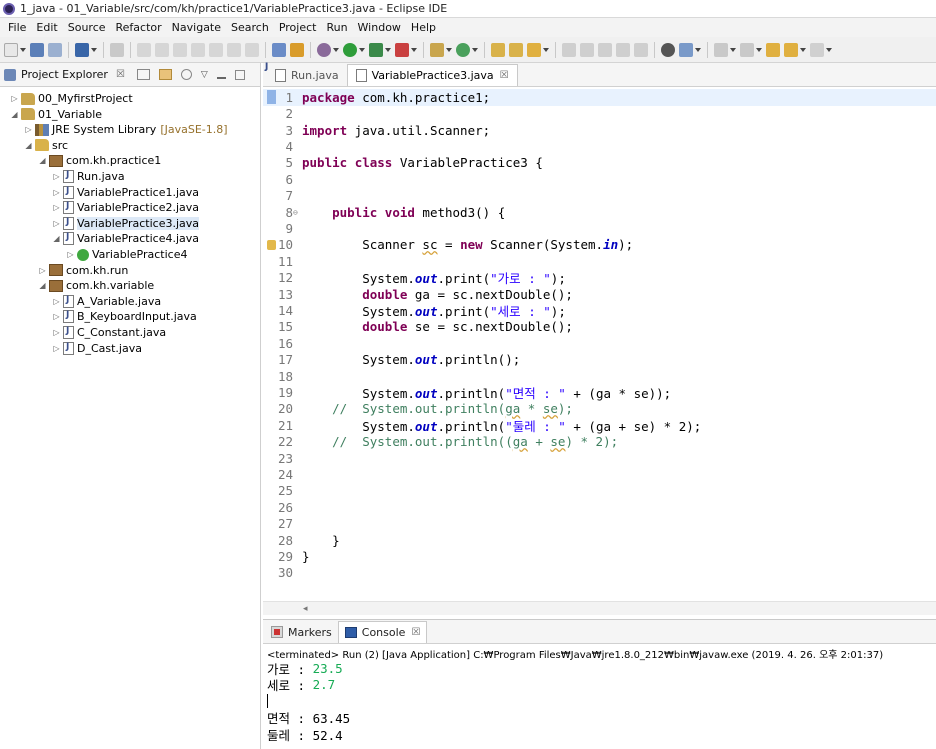 This screenshot has width=936, height=749. What do you see at coordinates (99, 160) in the screenshot?
I see `tree-item: ◢ com.kh.practice1` at bounding box center [99, 160].